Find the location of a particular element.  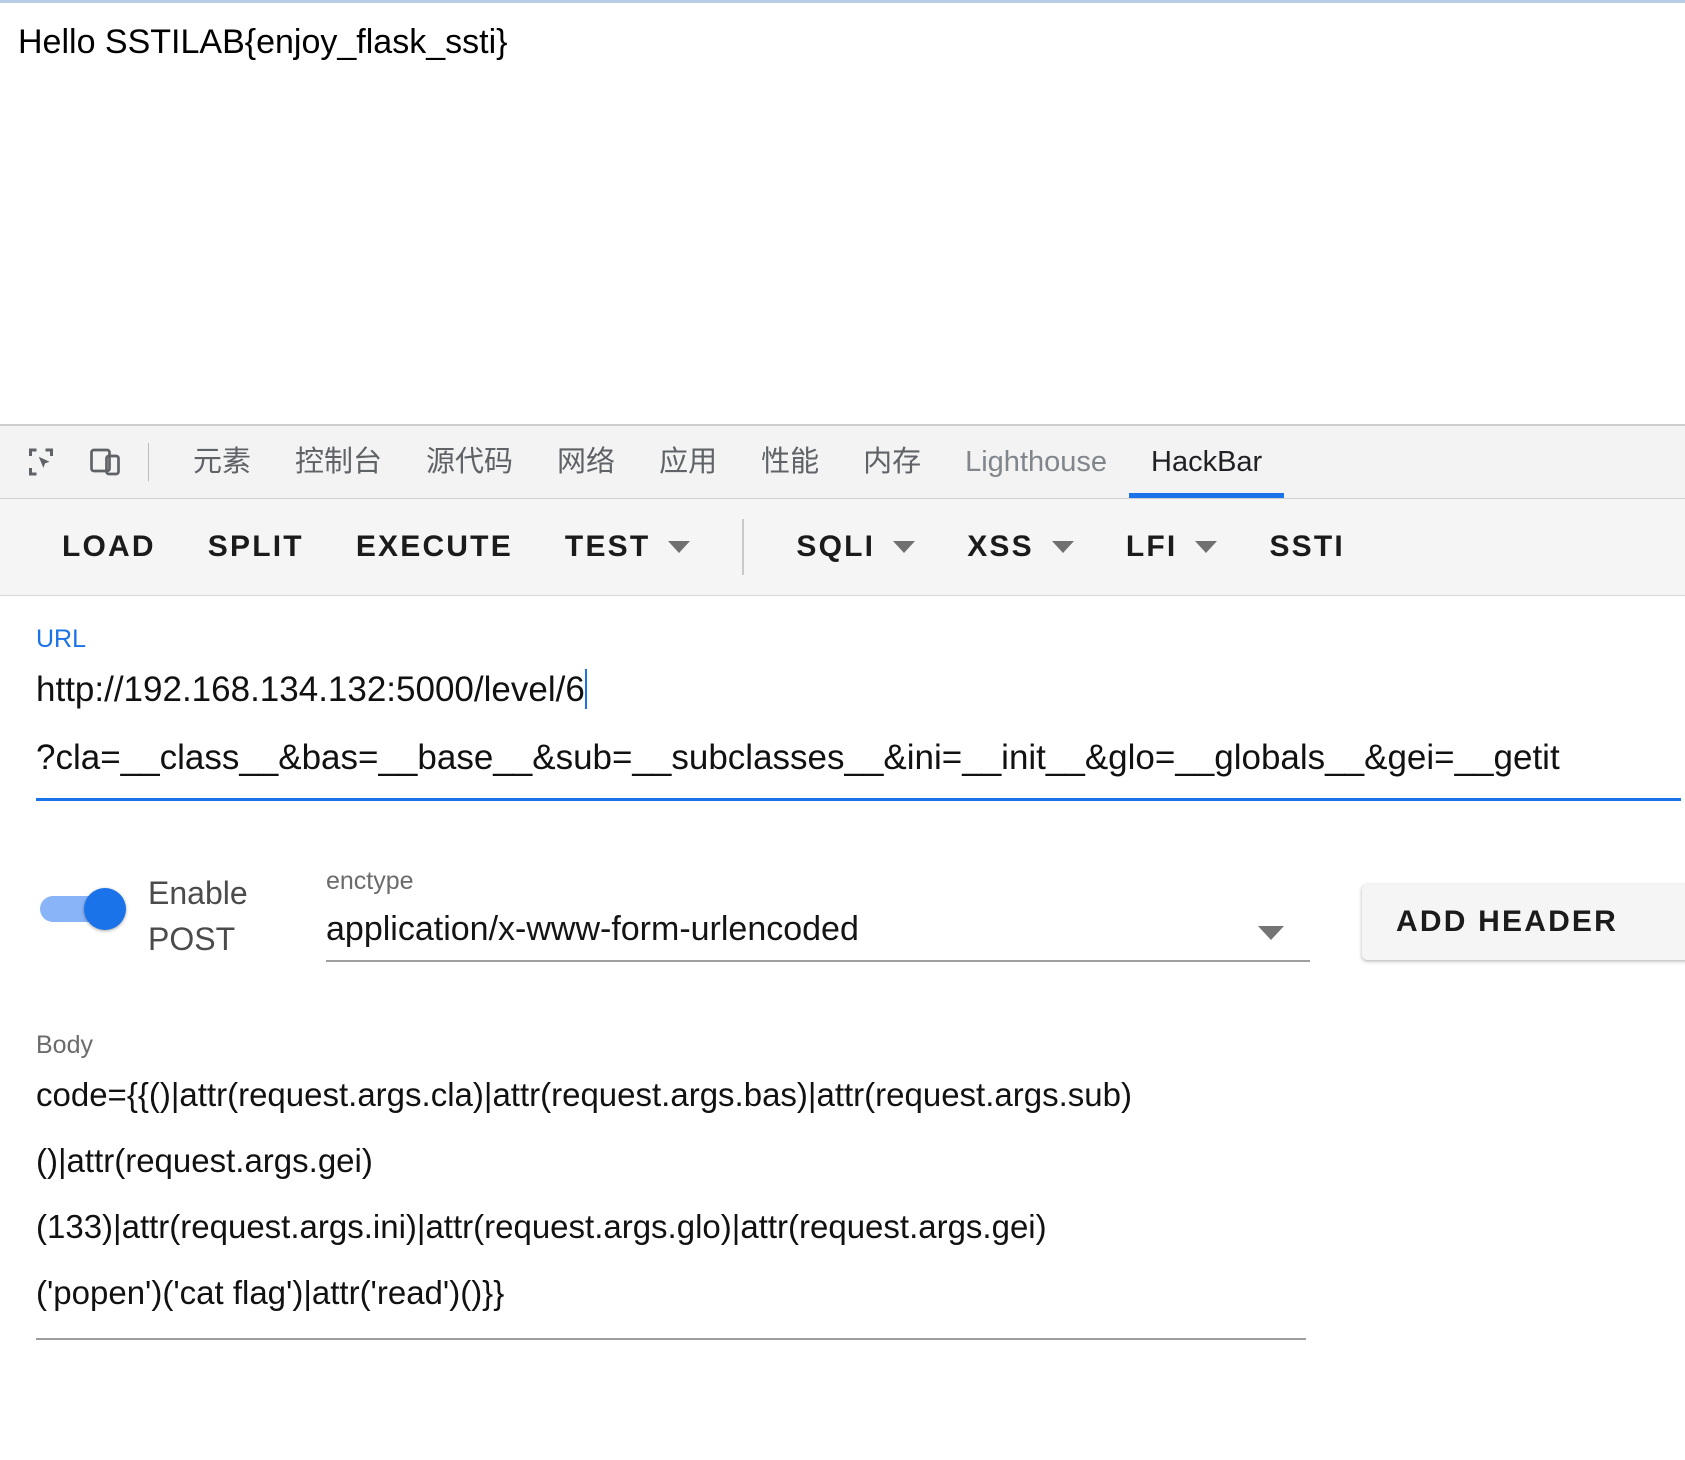

ssti-menu-button: SSTI is located at coordinates (1306, 547).